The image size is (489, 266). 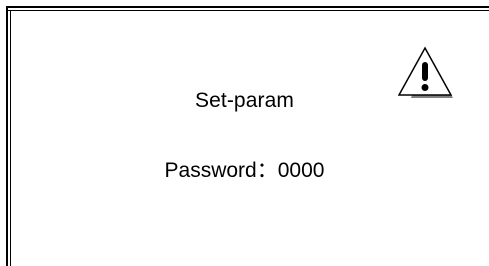 I want to click on dialog-title: Set-param, so click(x=244, y=100).